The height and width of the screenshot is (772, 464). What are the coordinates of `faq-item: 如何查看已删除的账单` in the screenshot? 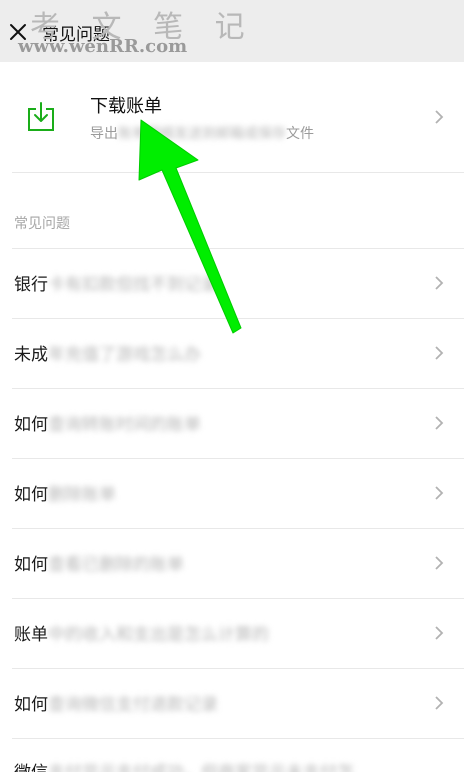 It's located at (232, 563).